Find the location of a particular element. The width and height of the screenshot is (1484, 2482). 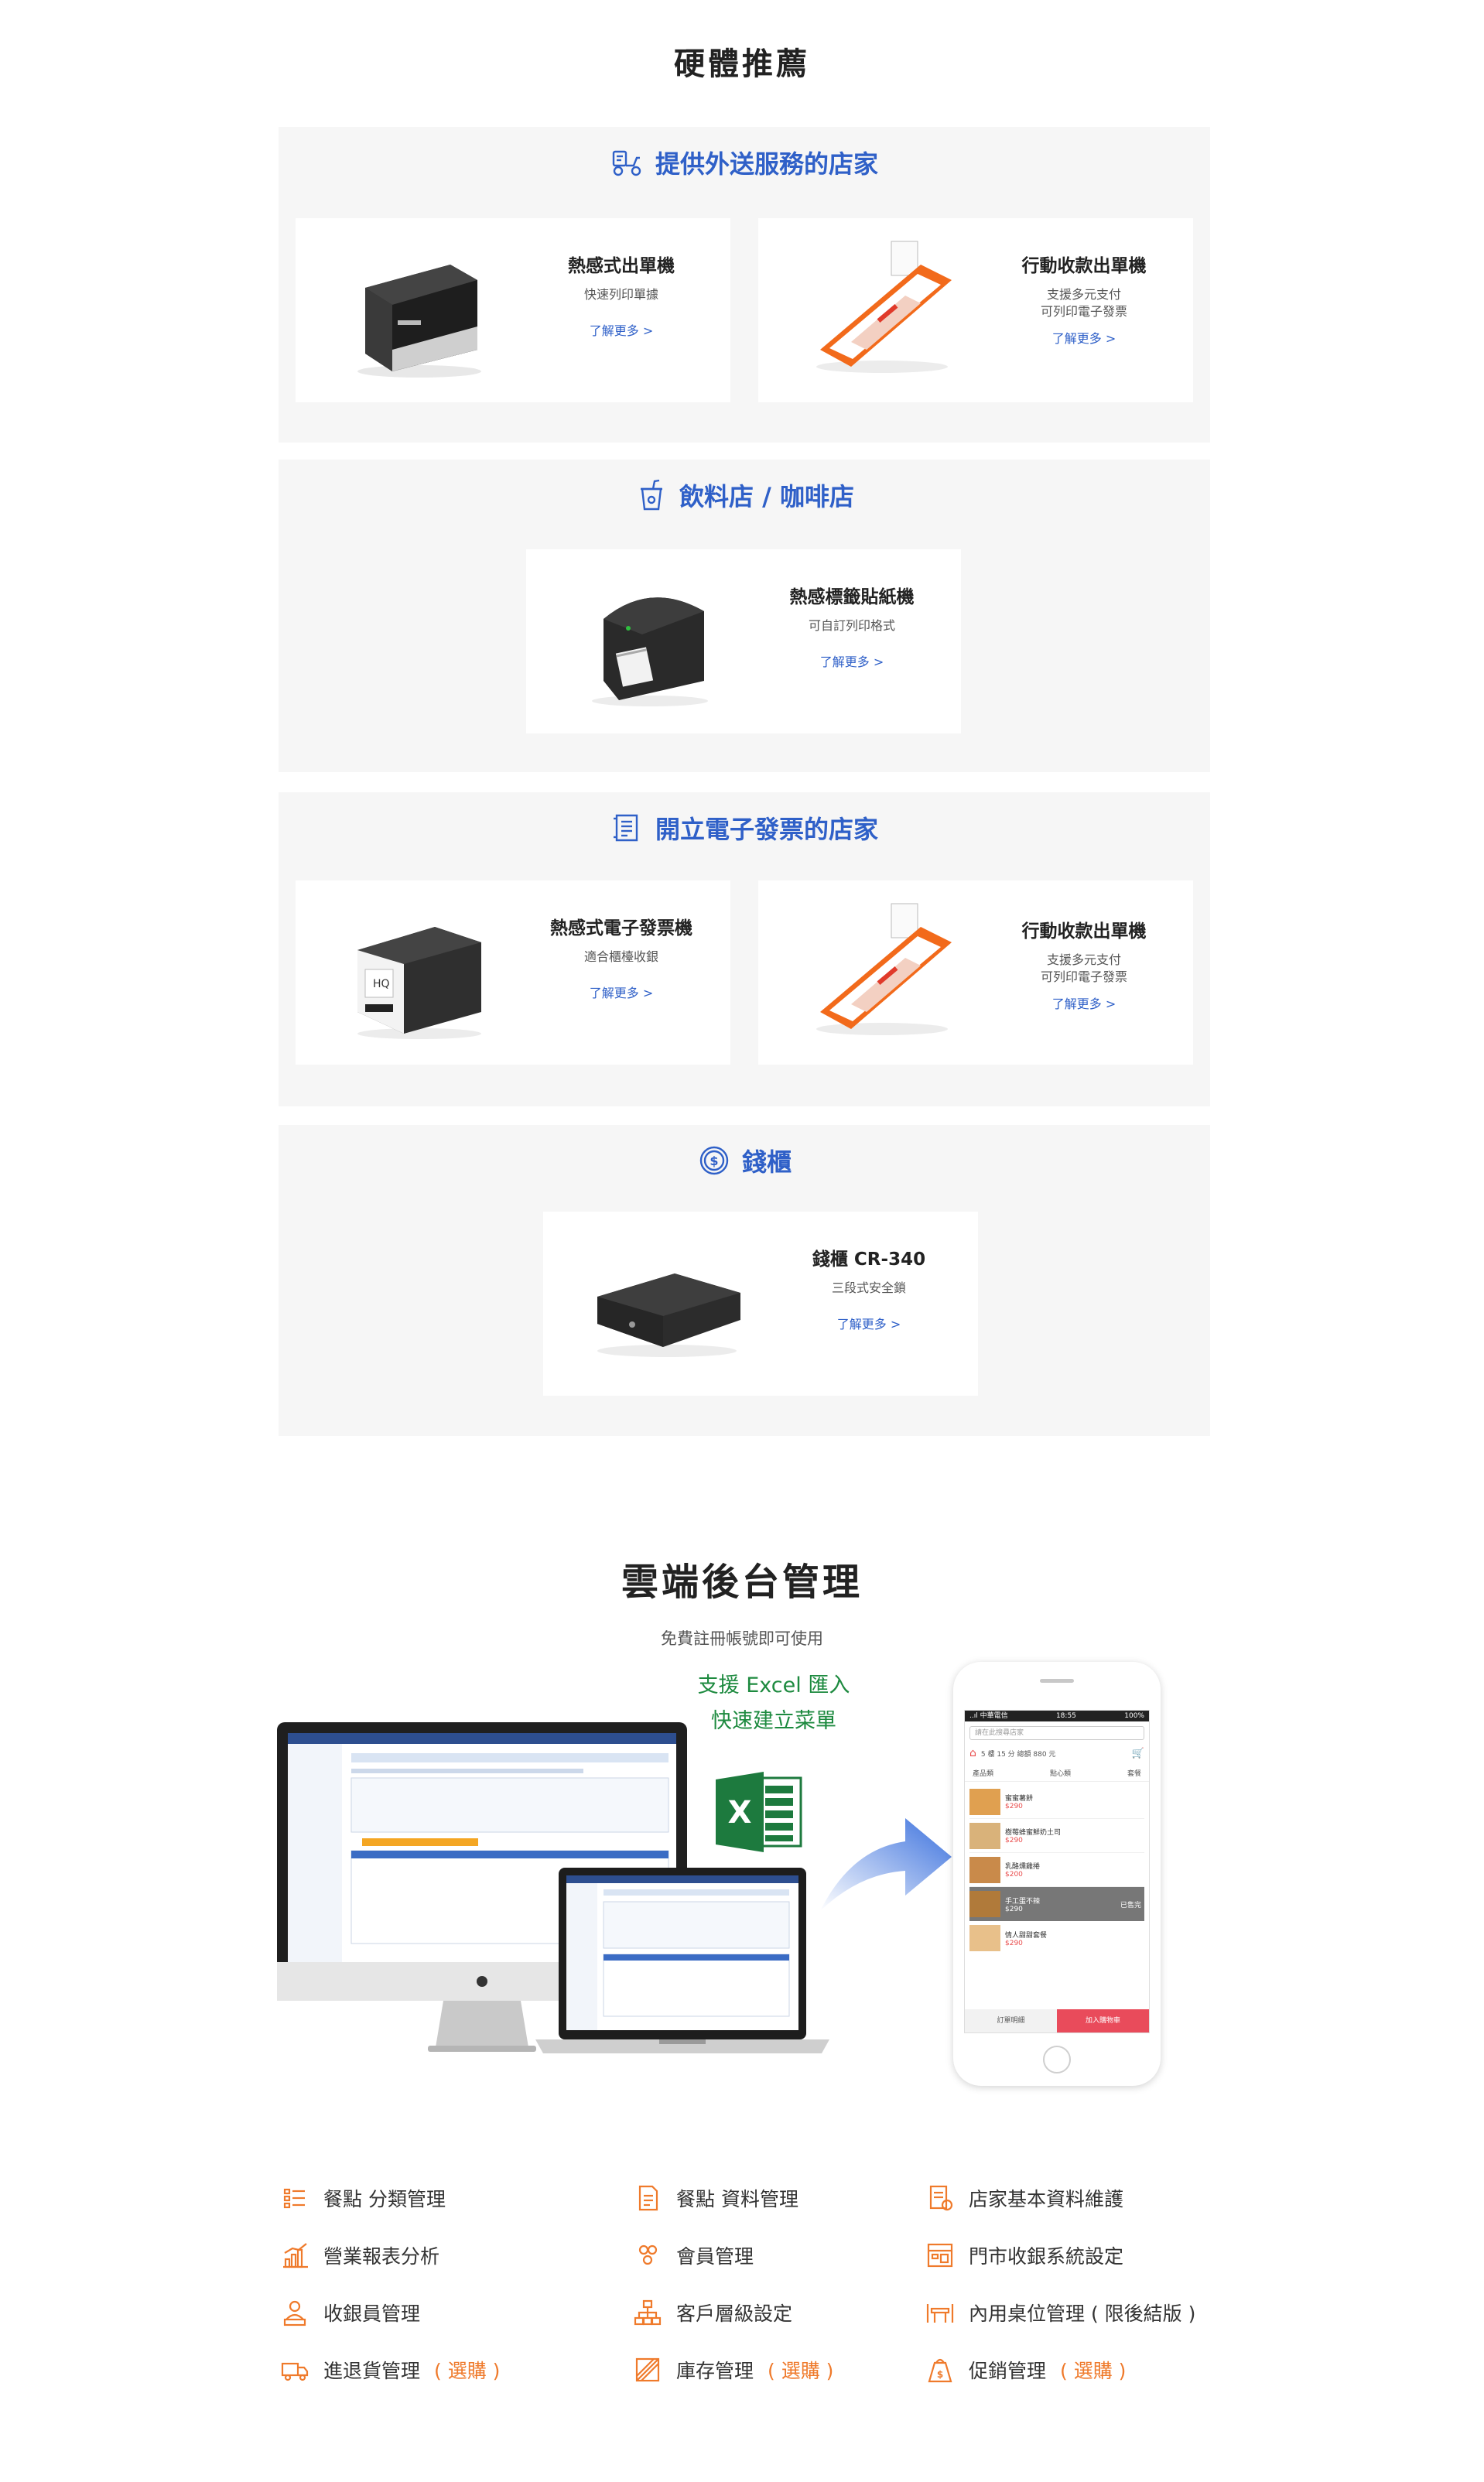

cash-drawer-image is located at coordinates (669, 1315).